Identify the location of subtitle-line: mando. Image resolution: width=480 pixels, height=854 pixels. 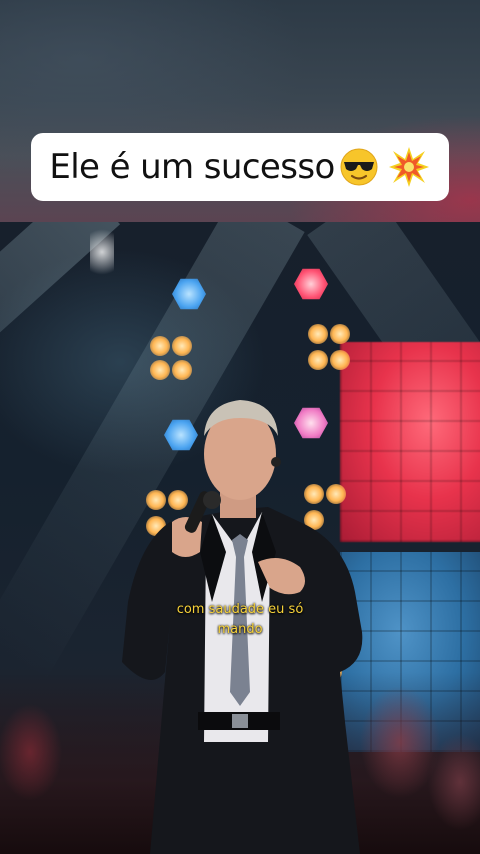
(240, 629).